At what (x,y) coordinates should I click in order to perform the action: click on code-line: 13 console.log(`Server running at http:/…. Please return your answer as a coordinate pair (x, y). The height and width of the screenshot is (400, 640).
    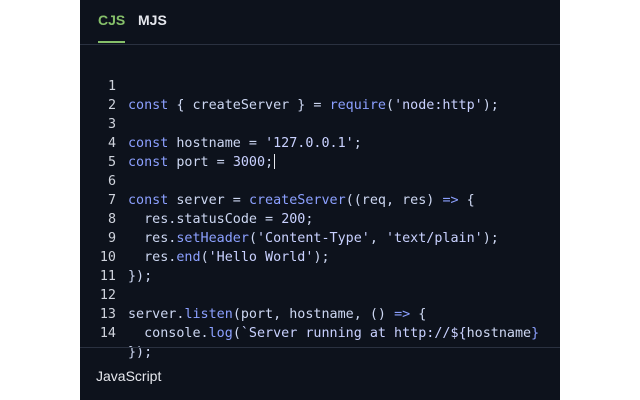
    Looking at the image, I should click on (320, 313).